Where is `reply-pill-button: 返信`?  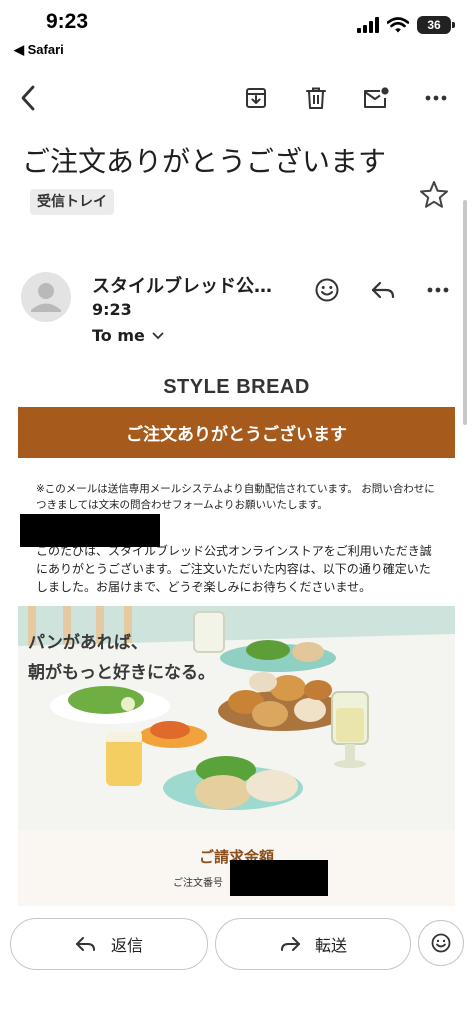
reply-pill-button: 返信 is located at coordinates (109, 944).